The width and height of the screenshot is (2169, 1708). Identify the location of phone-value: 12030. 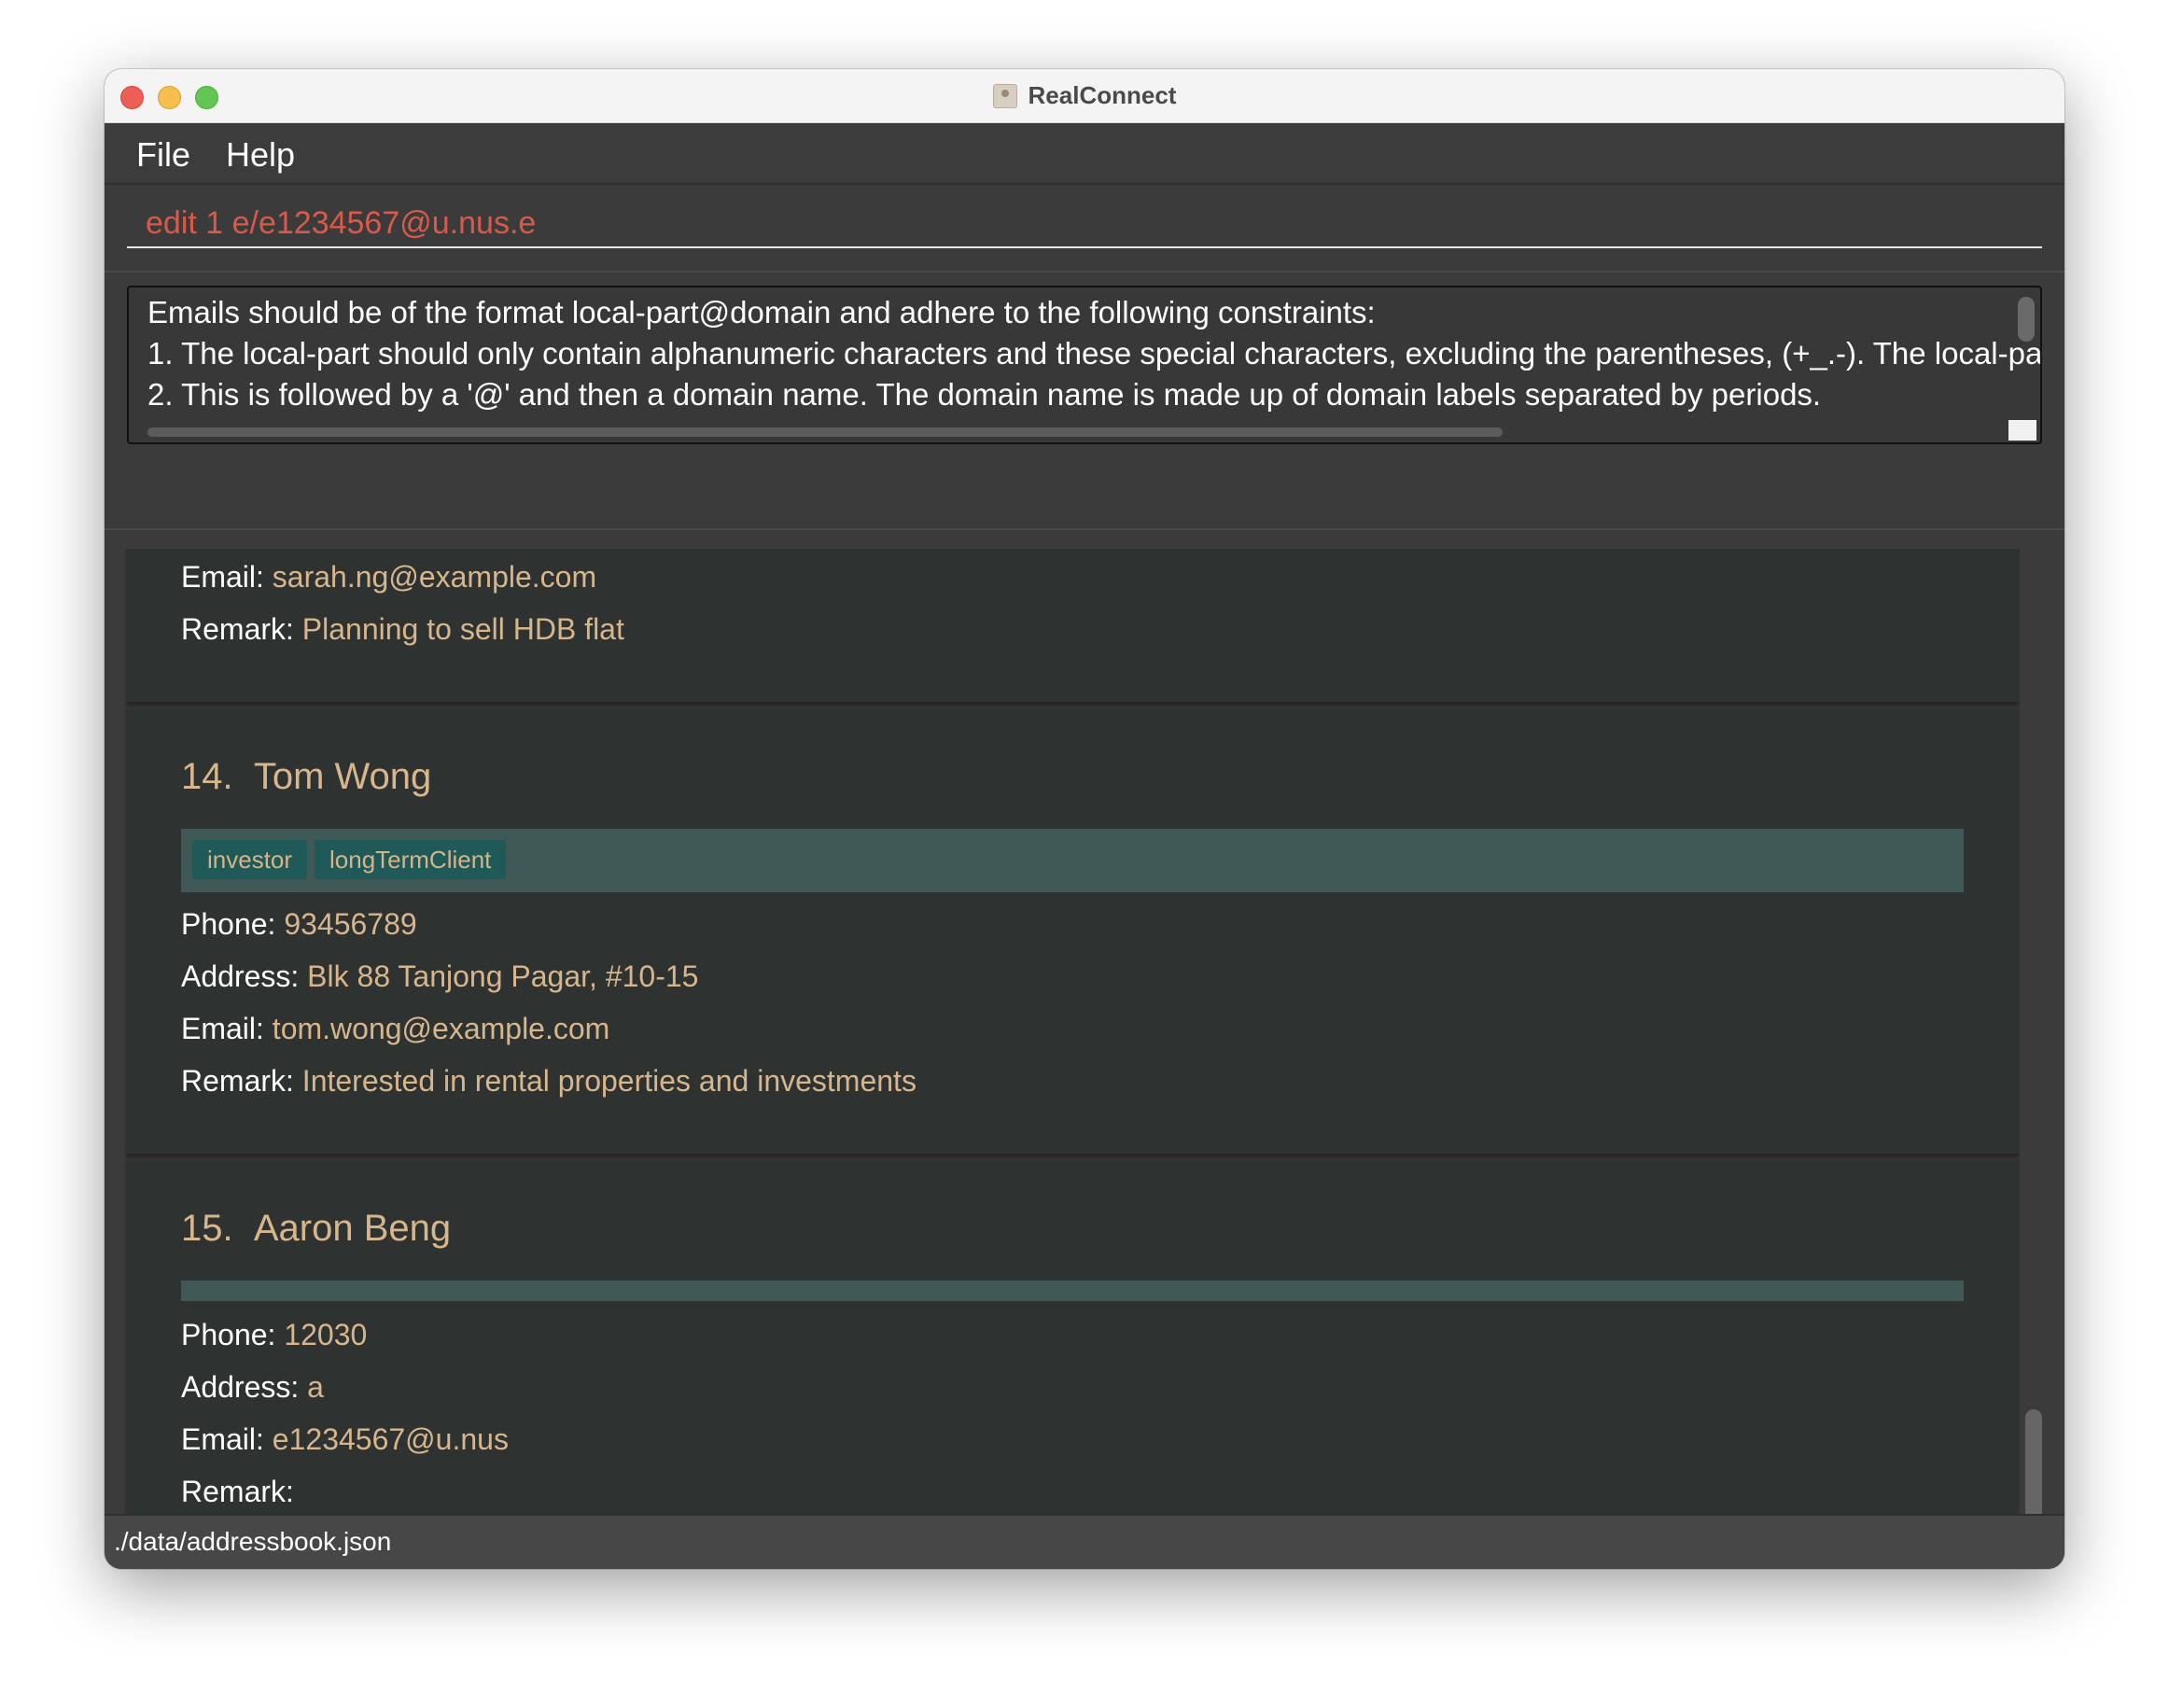
(326, 1334).